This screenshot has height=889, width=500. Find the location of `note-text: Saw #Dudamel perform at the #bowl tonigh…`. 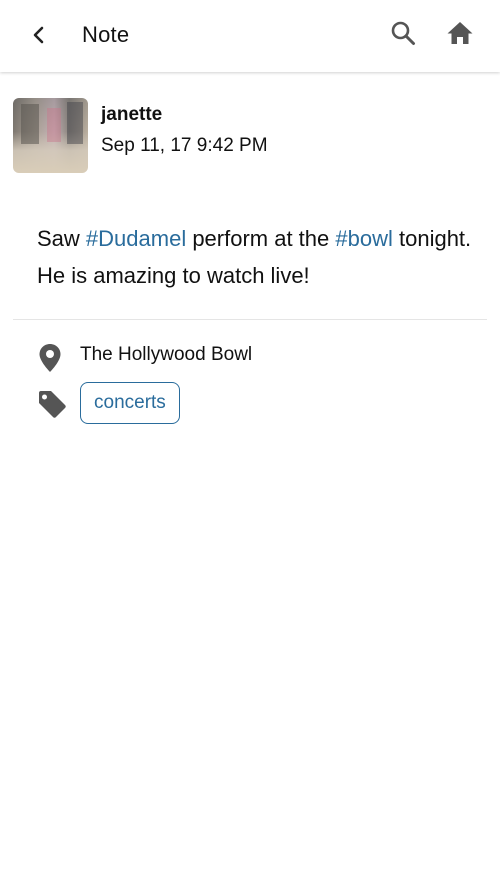

note-text: Saw #Dudamel perform at the #bowl tonigh… is located at coordinates (257, 257).